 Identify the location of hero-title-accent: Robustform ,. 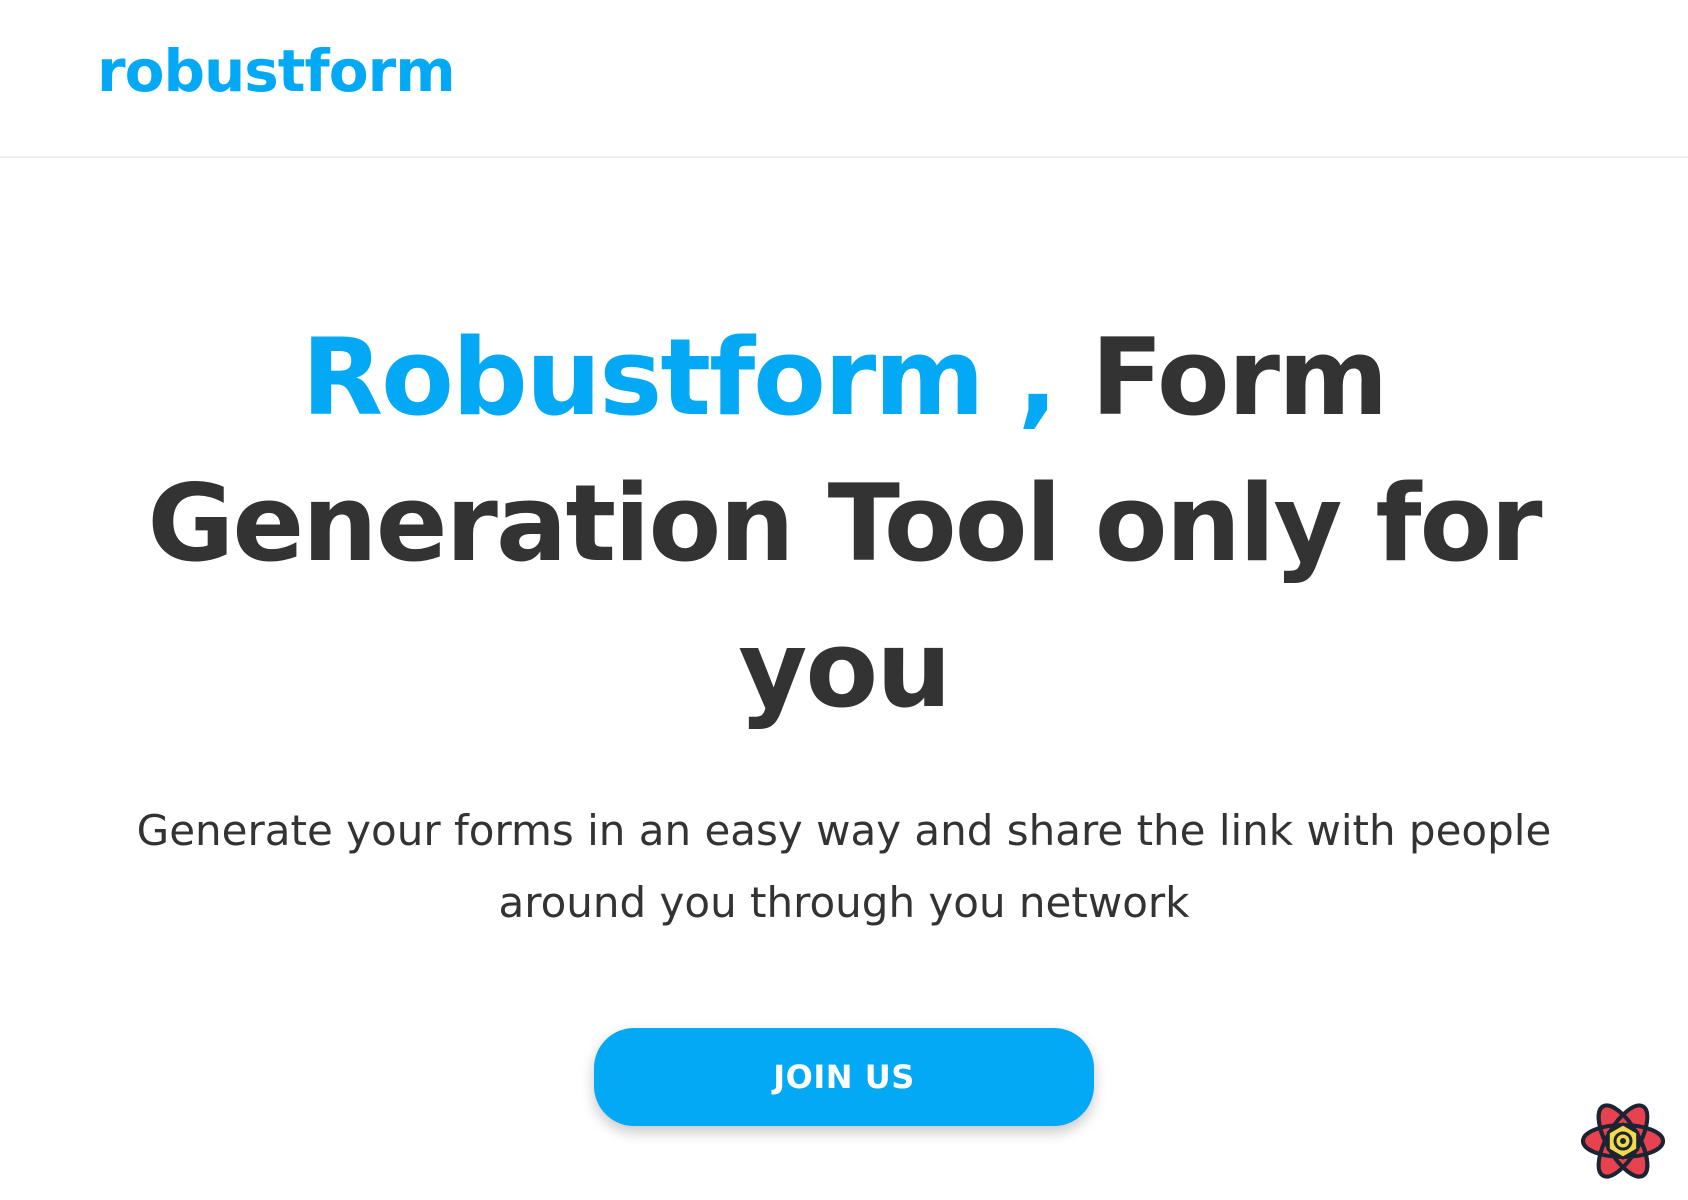
(679, 377).